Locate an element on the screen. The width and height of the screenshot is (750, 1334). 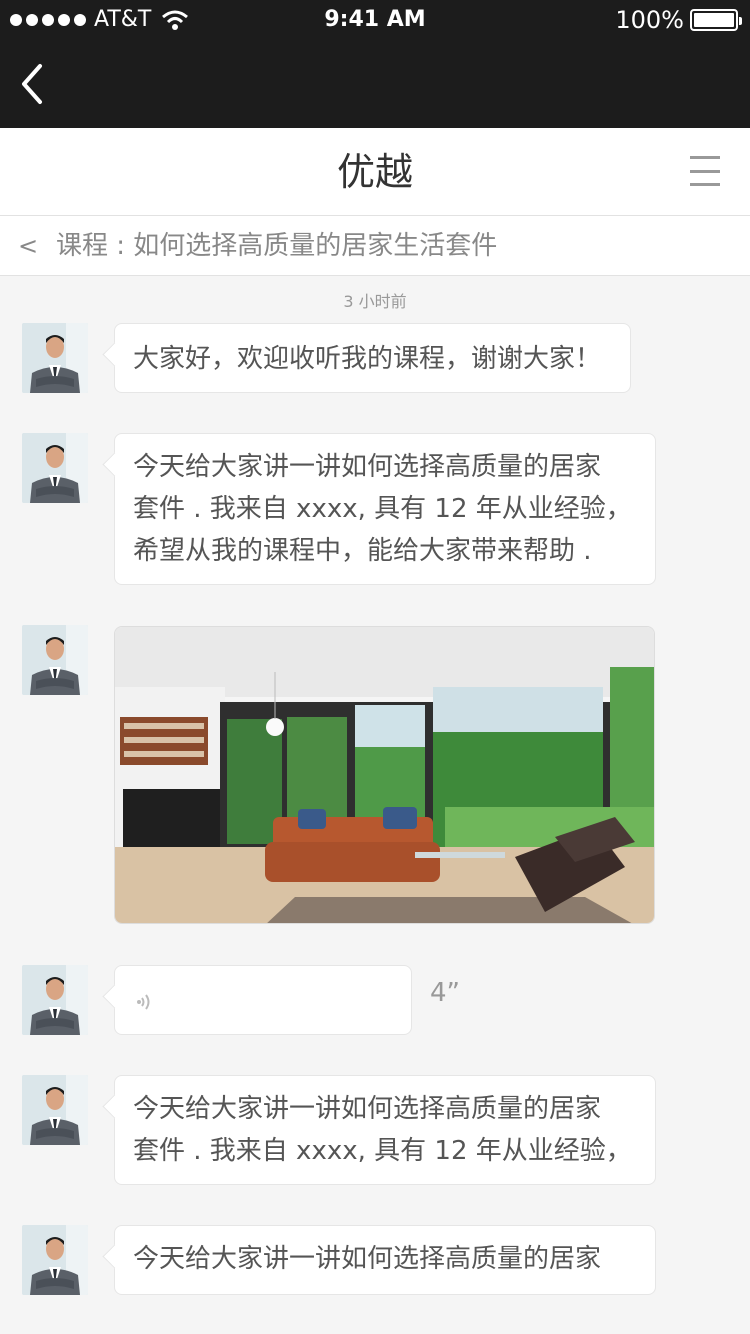
voice-wave-icon is located at coordinates (143, 1002).